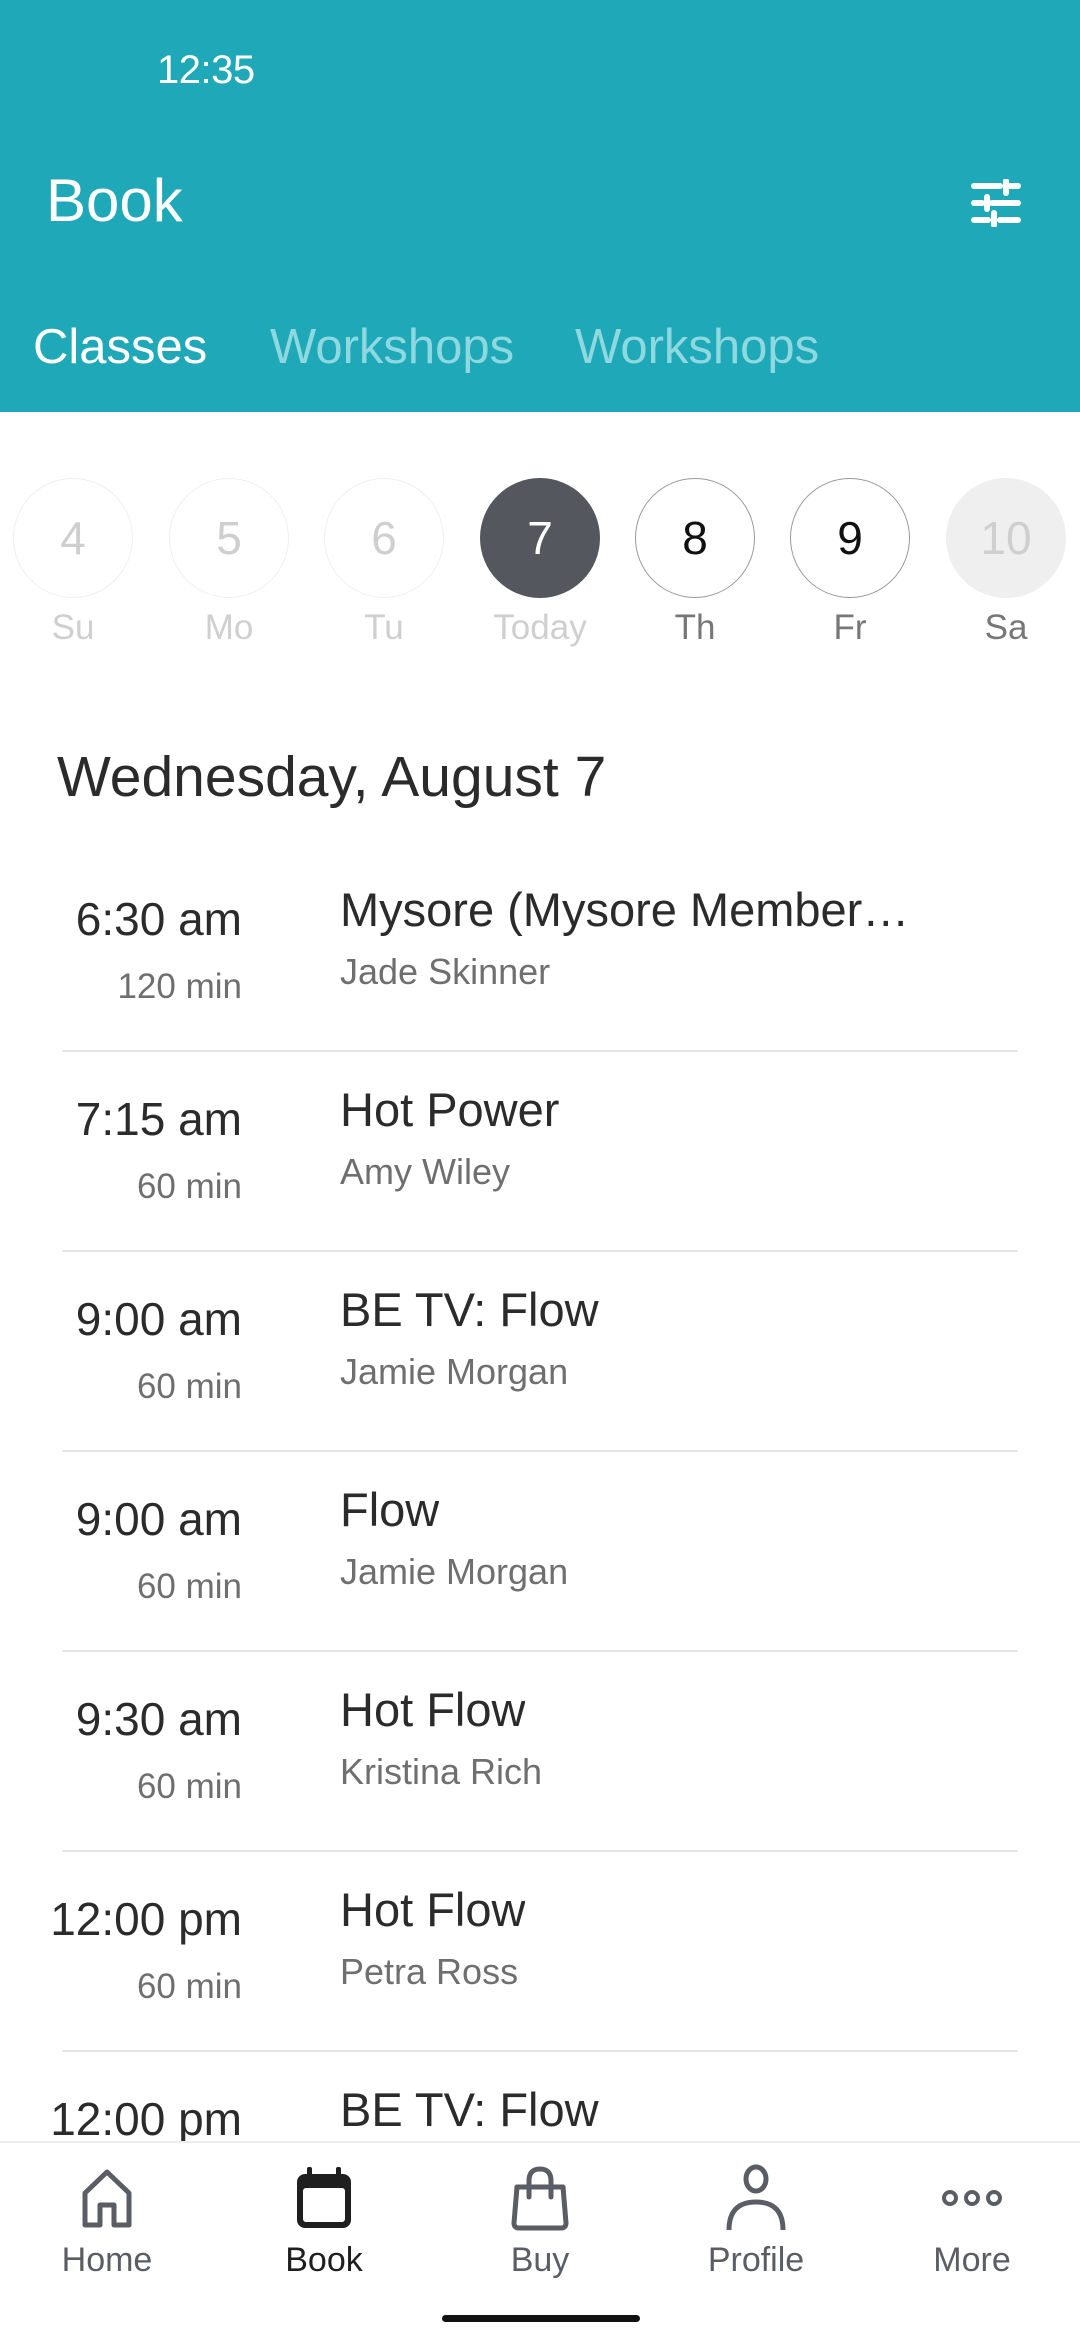  I want to click on class-row: 12:00 pm 60 min Hot Flow Petra Ross, so click(540, 1952).